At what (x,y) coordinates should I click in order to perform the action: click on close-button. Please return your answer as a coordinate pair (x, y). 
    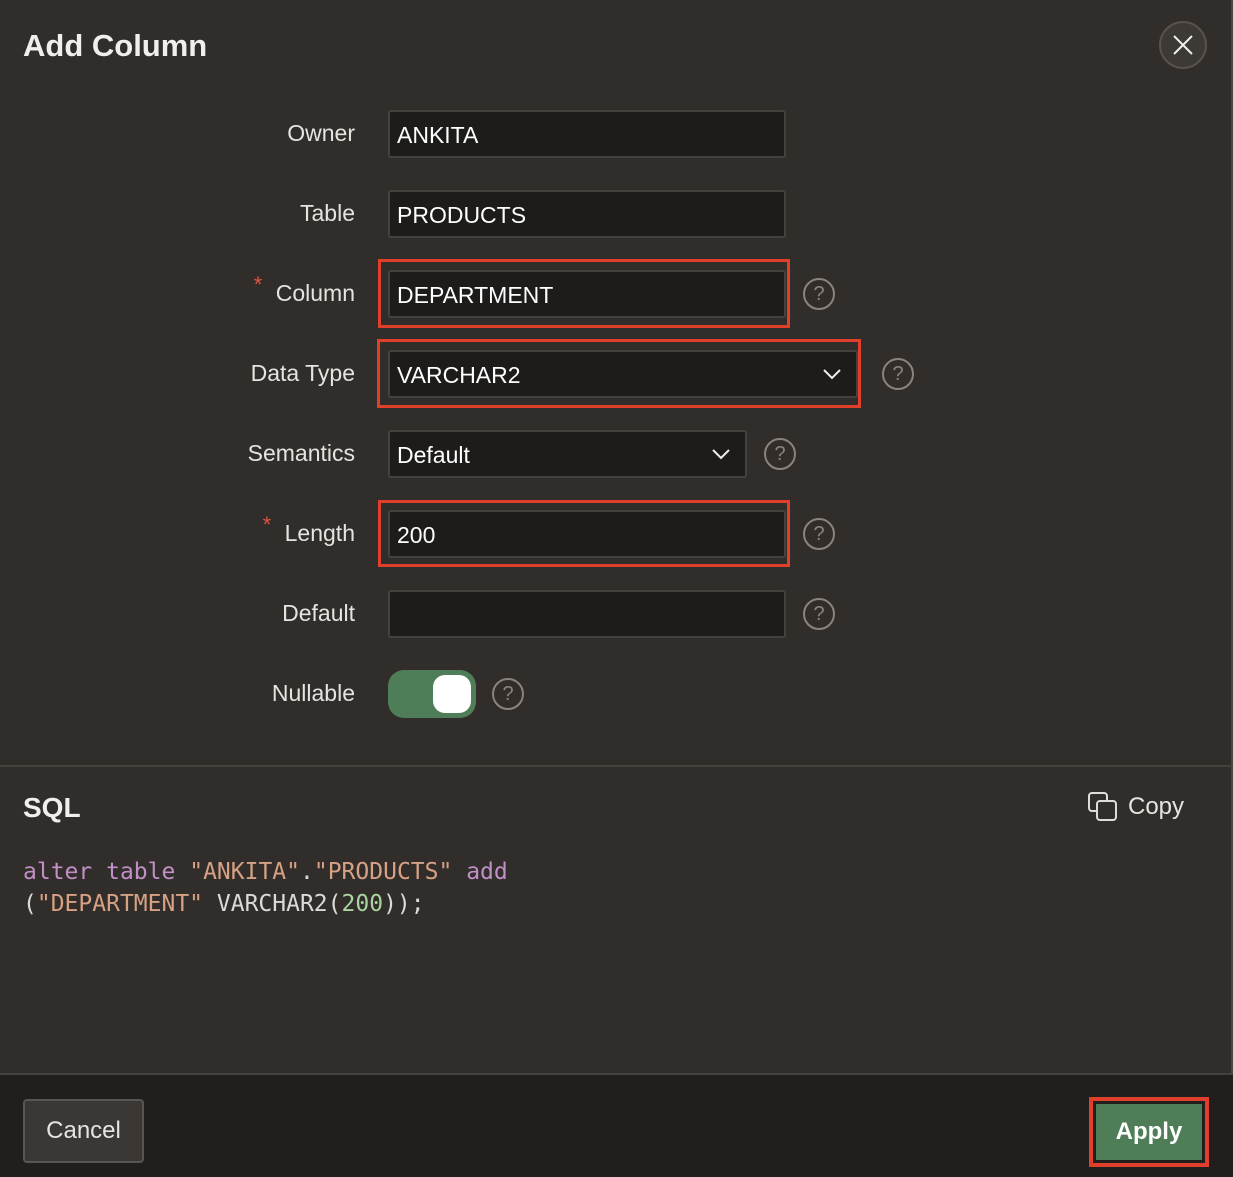
    Looking at the image, I should click on (1183, 45).